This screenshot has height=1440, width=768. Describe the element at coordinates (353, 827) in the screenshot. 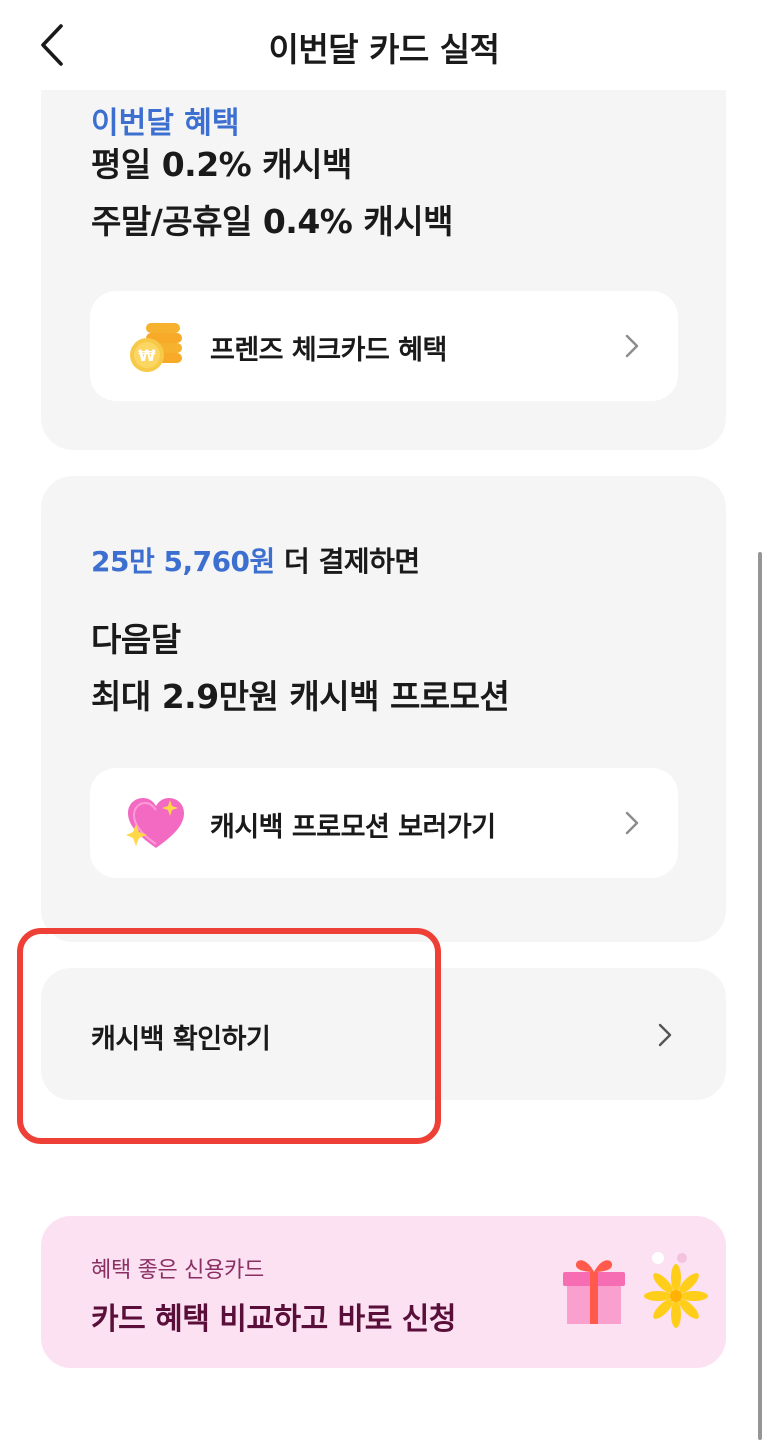

I see `view-cashback-promotion-label: 캐시백 프로모션 보러가기` at that location.